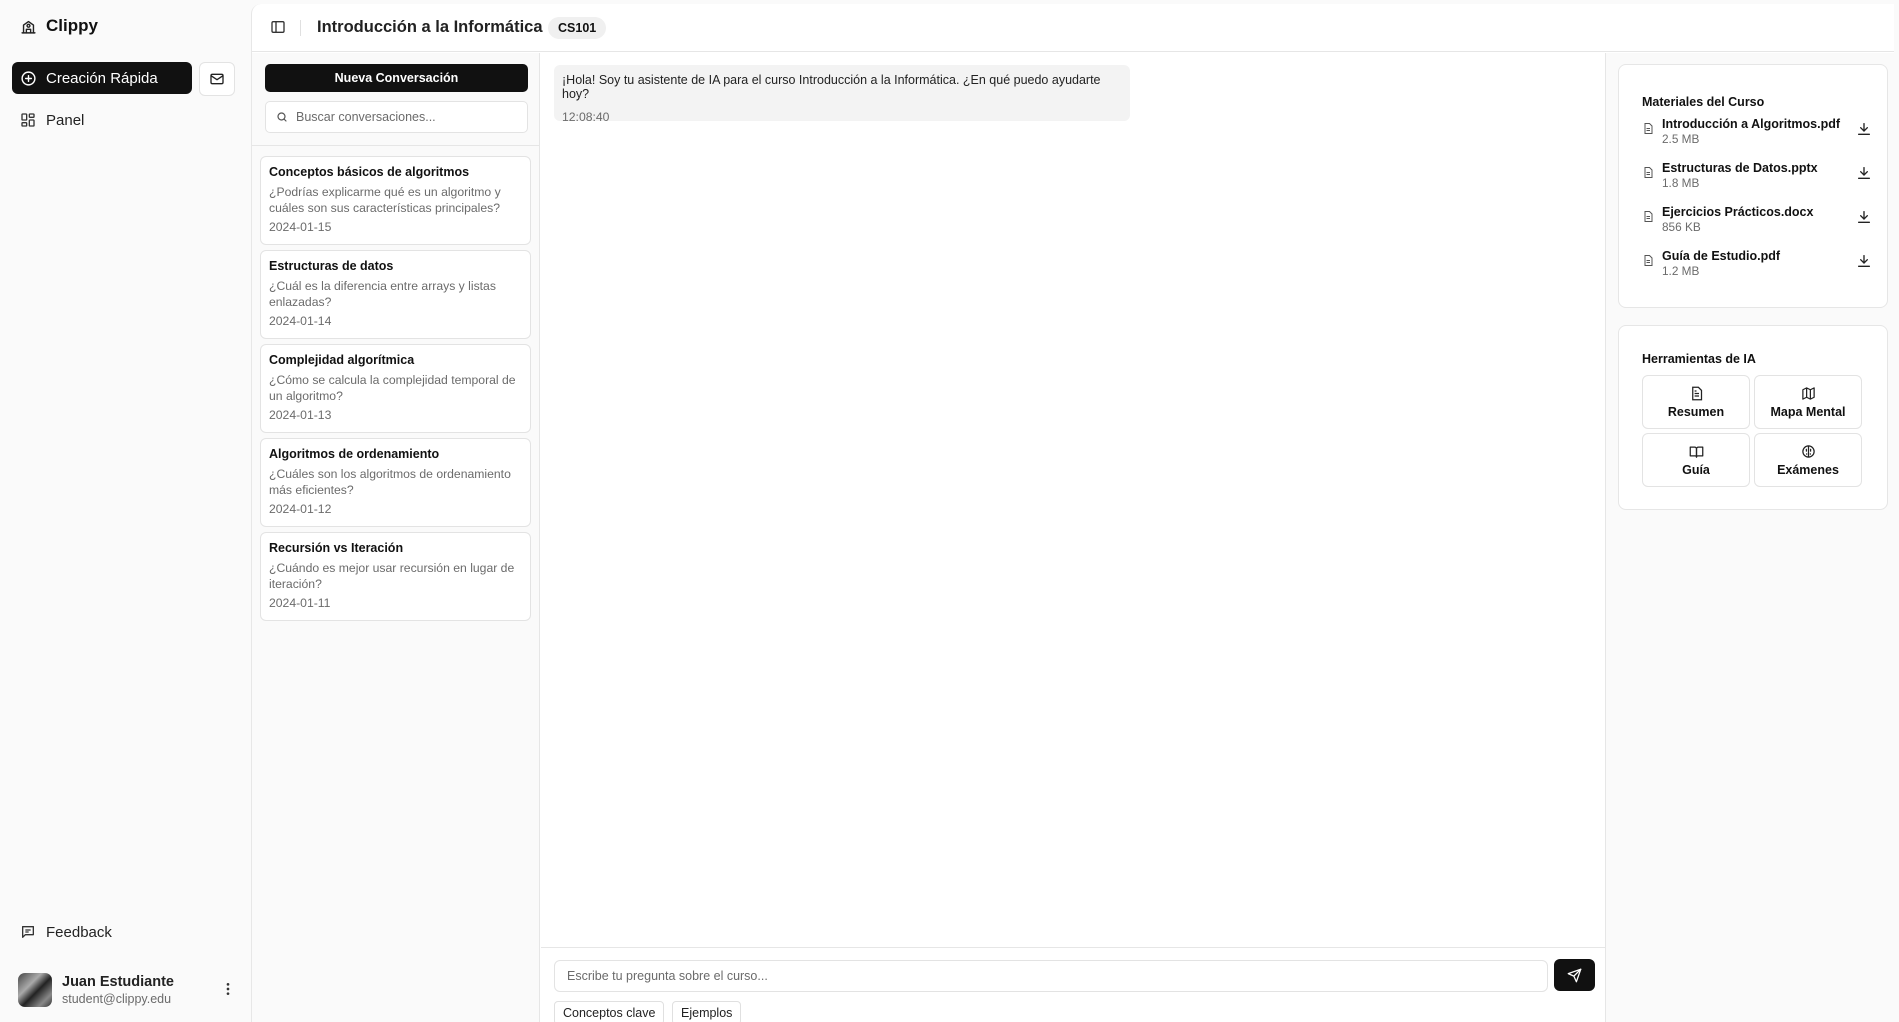 Image resolution: width=1899 pixels, height=1022 pixels. What do you see at coordinates (28, 26) in the screenshot?
I see `school-icon` at bounding box center [28, 26].